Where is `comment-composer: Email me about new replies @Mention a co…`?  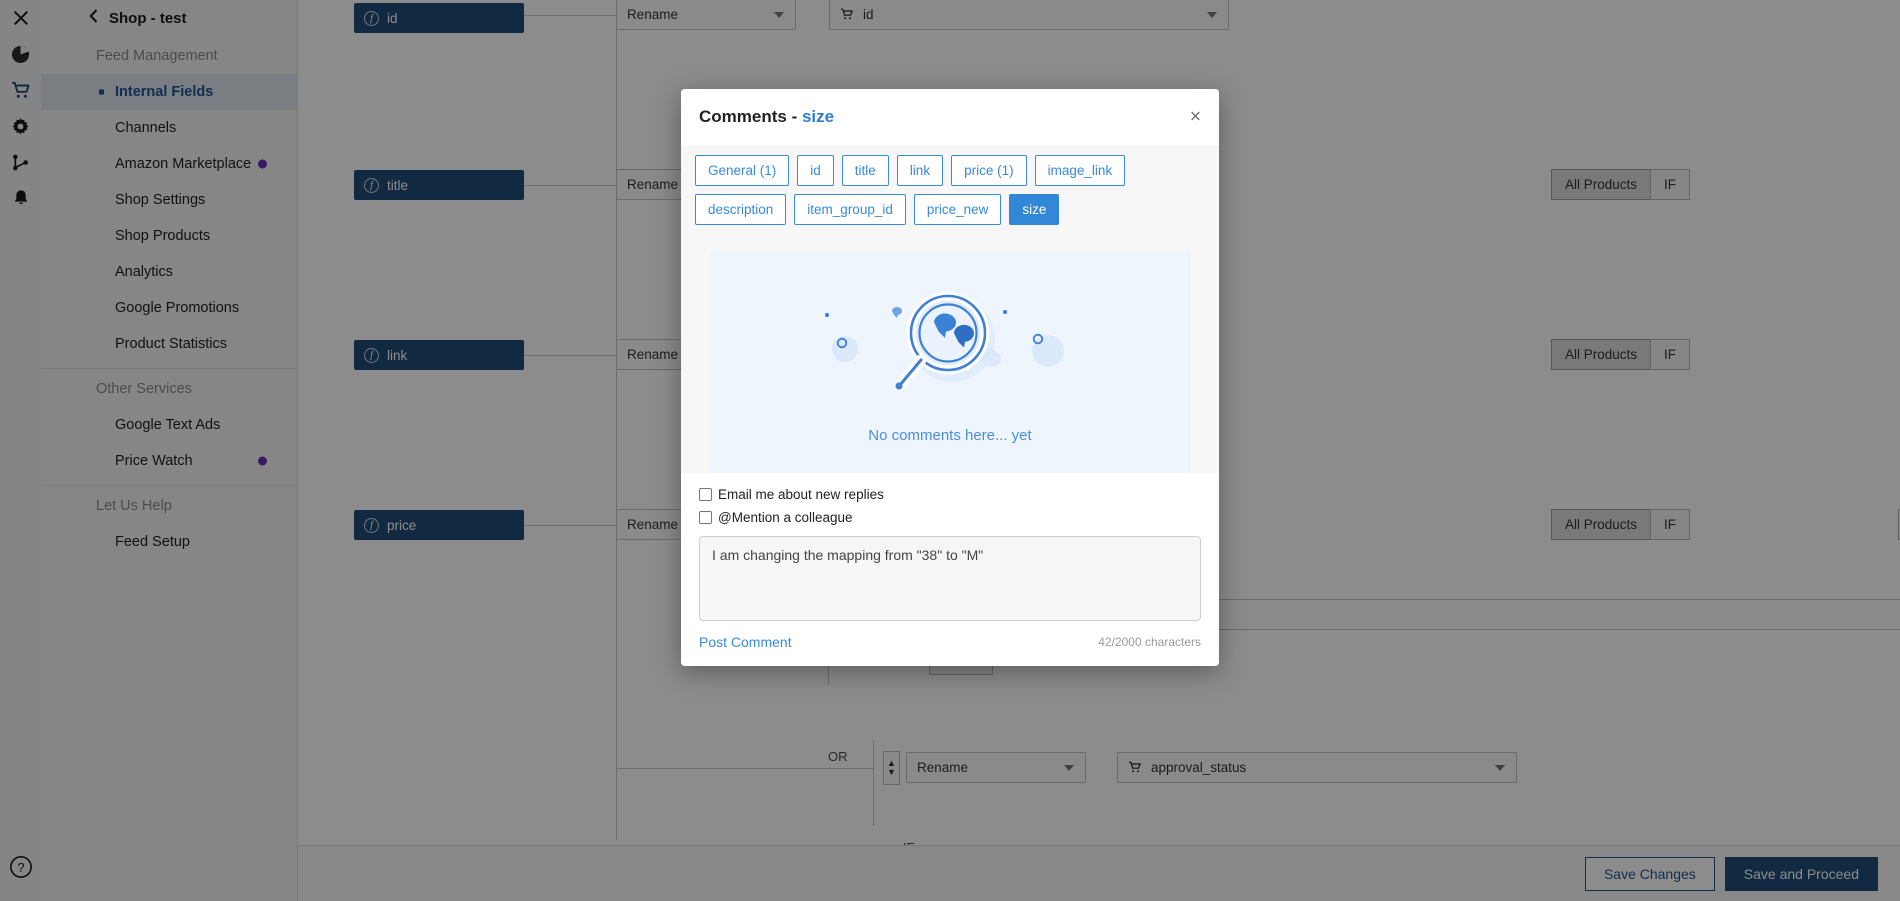 comment-composer: Email me about new replies @Mention a co… is located at coordinates (950, 569).